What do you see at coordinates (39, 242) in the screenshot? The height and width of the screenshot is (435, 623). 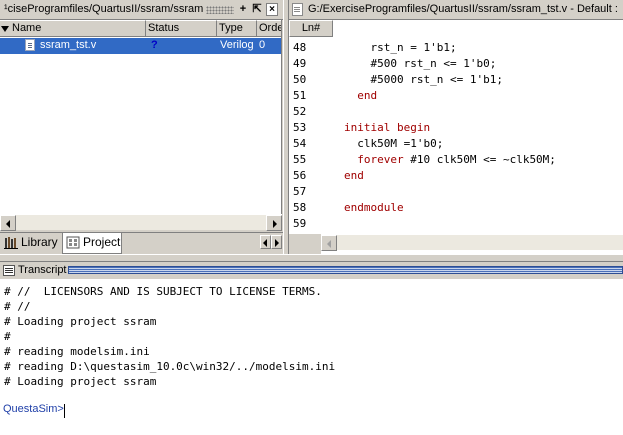 I see `tab-library-label: Library` at bounding box center [39, 242].